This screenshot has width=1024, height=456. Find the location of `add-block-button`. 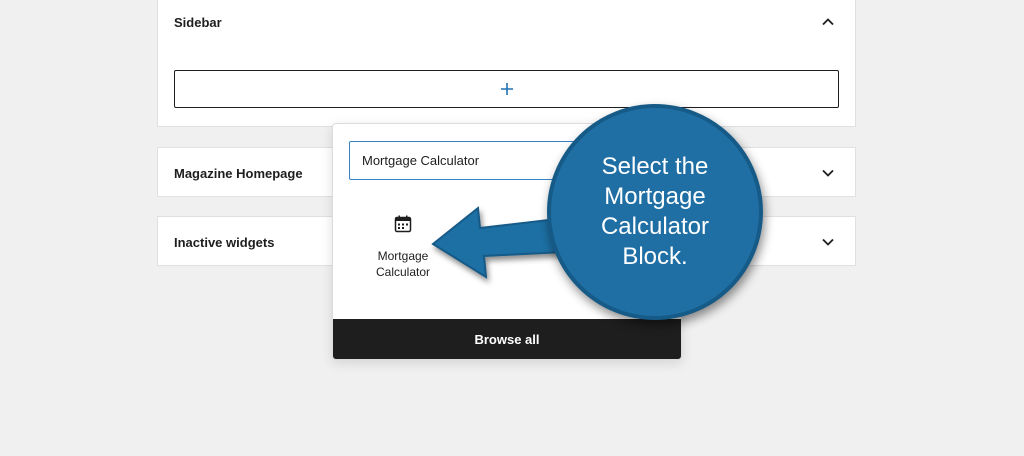

add-block-button is located at coordinates (506, 89).